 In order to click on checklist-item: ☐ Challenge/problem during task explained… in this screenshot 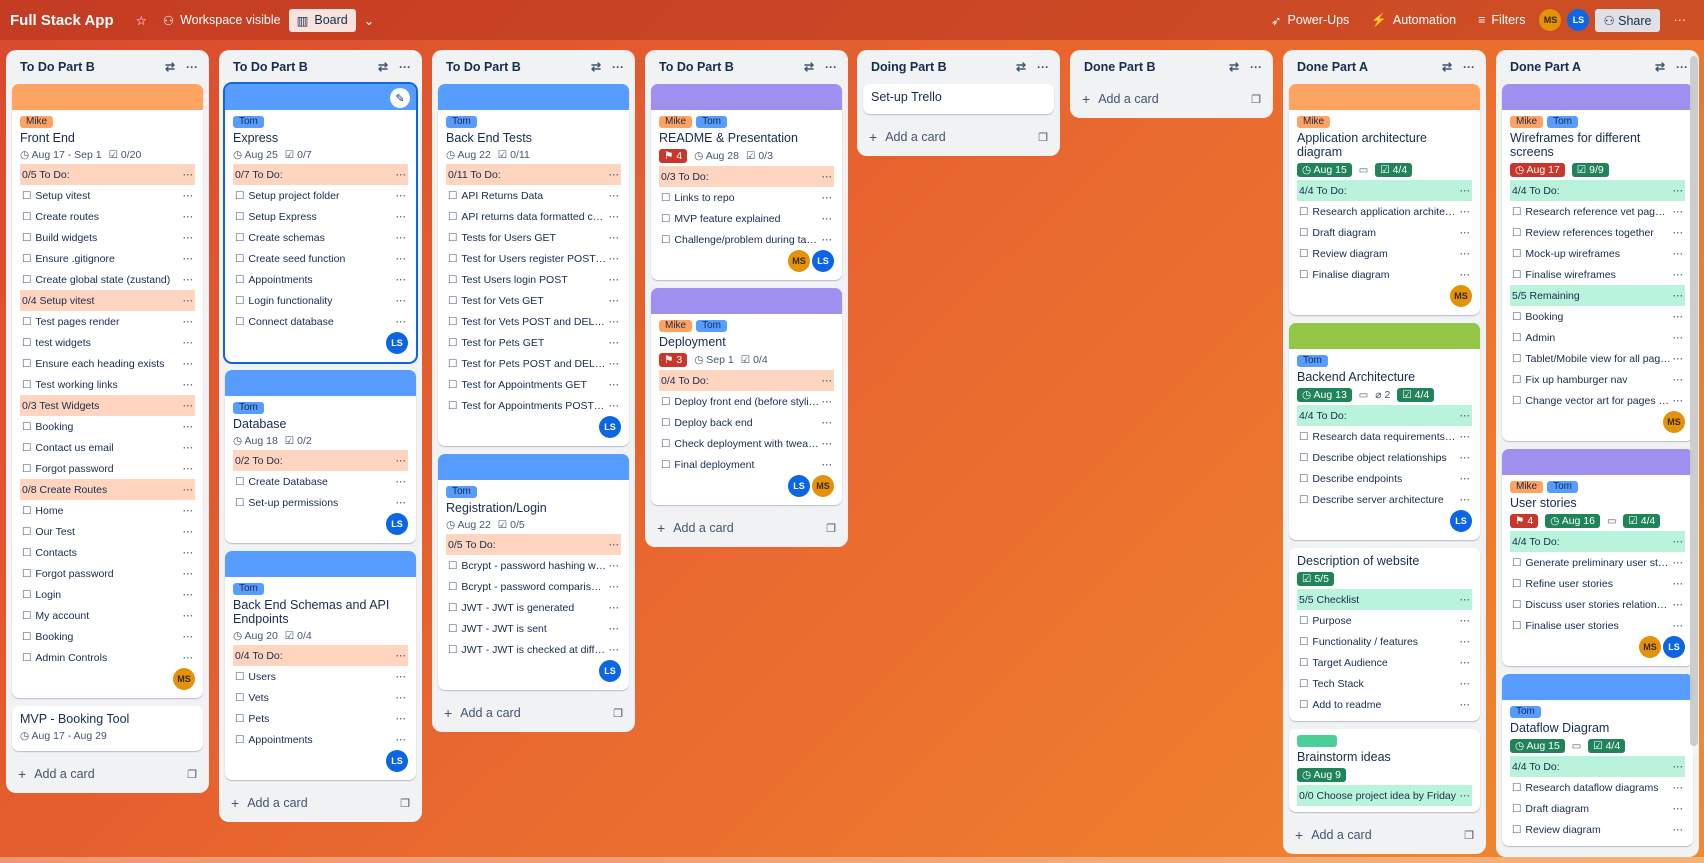, I will do `click(746, 239)`.